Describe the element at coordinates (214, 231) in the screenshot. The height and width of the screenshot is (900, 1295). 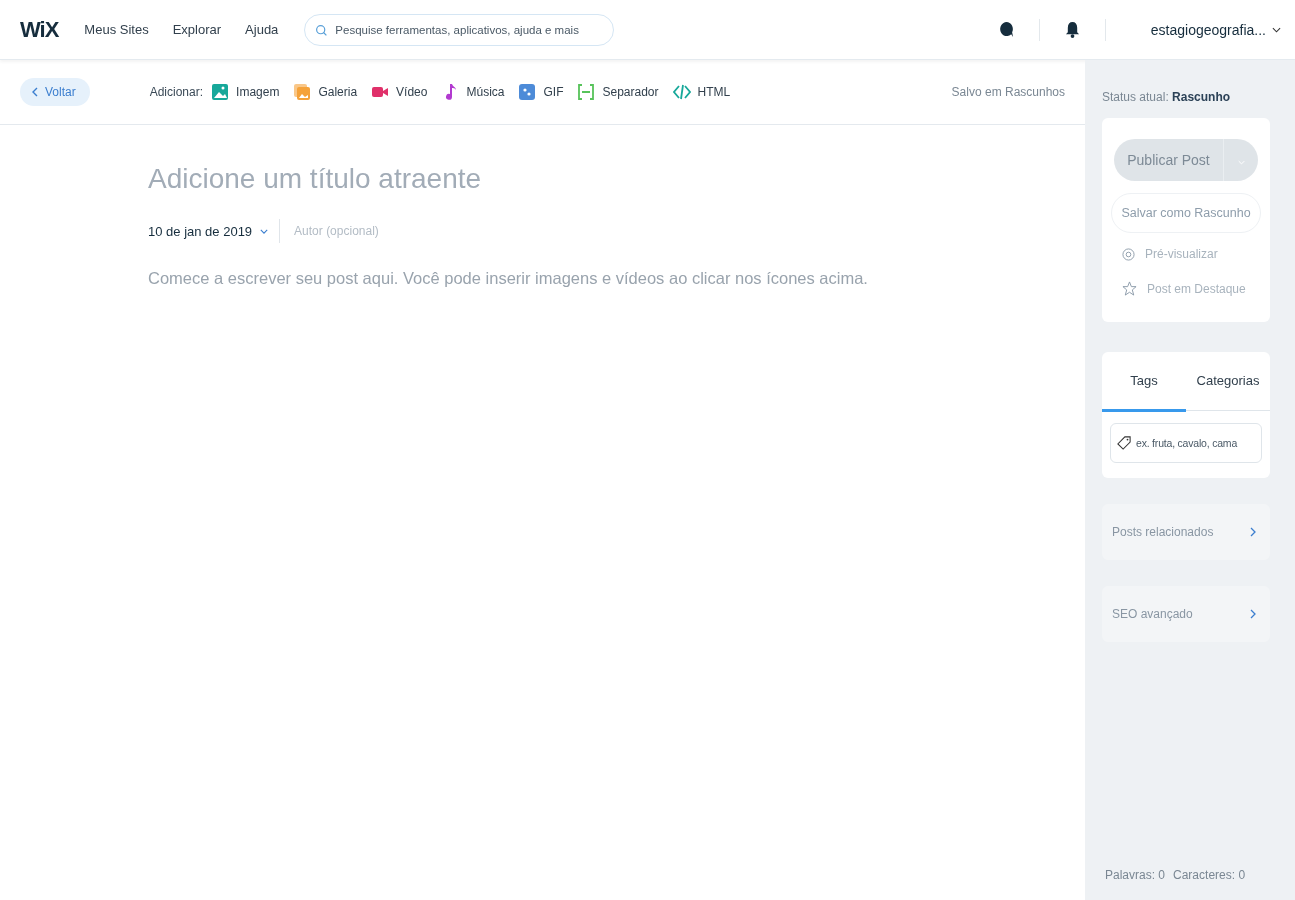
I see `date-picker: 10 de jan de 2019` at that location.